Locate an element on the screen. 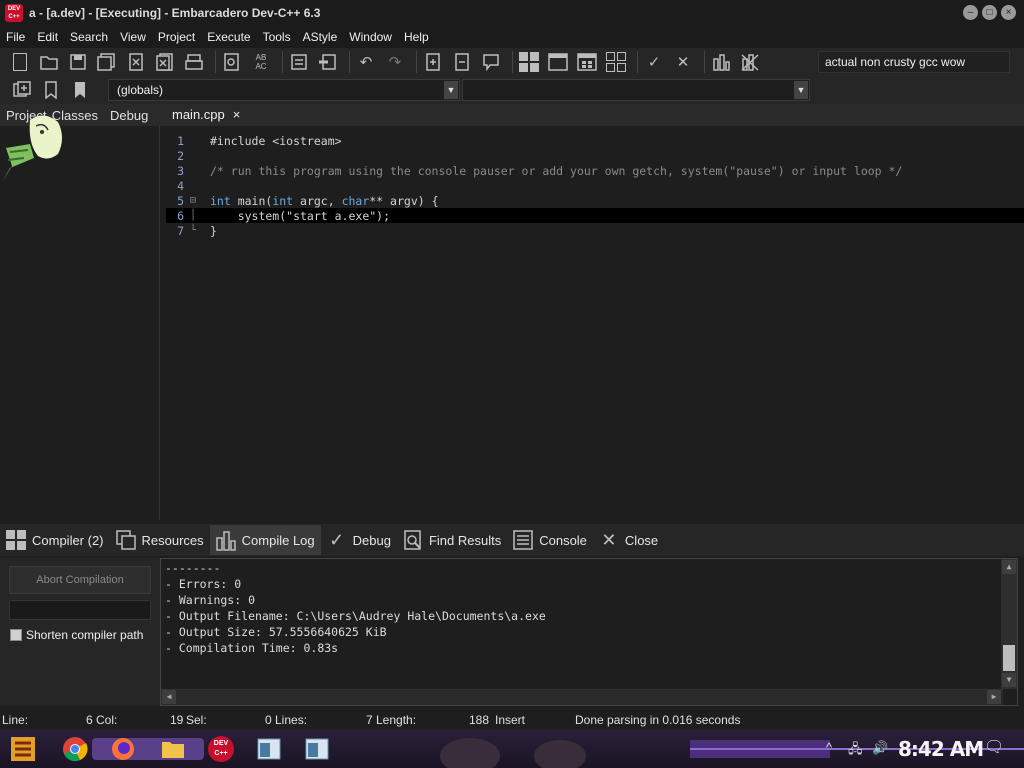 The height and width of the screenshot is (768, 1024). syntax-check-icon: ✓ is located at coordinates (654, 62).